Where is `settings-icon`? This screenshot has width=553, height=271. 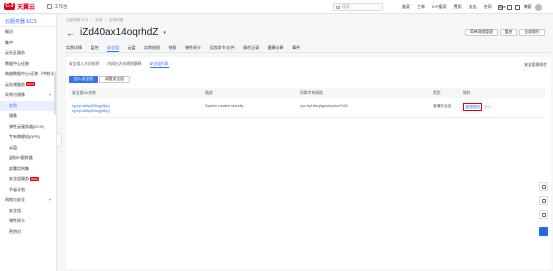
settings-icon is located at coordinates (517, 7).